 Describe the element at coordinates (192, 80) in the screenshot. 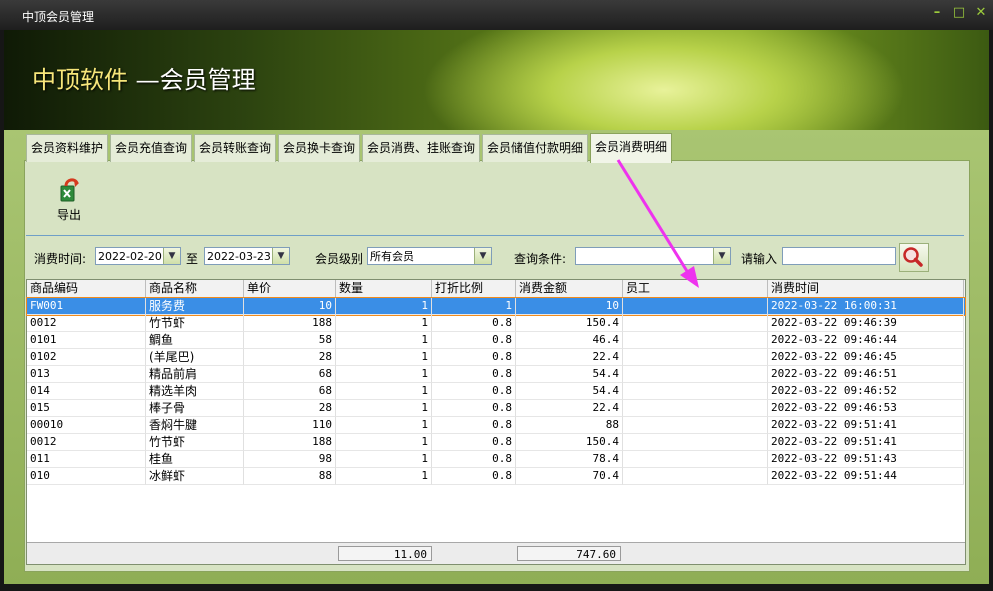

I see `brand-subtitle: —会员管理` at that location.